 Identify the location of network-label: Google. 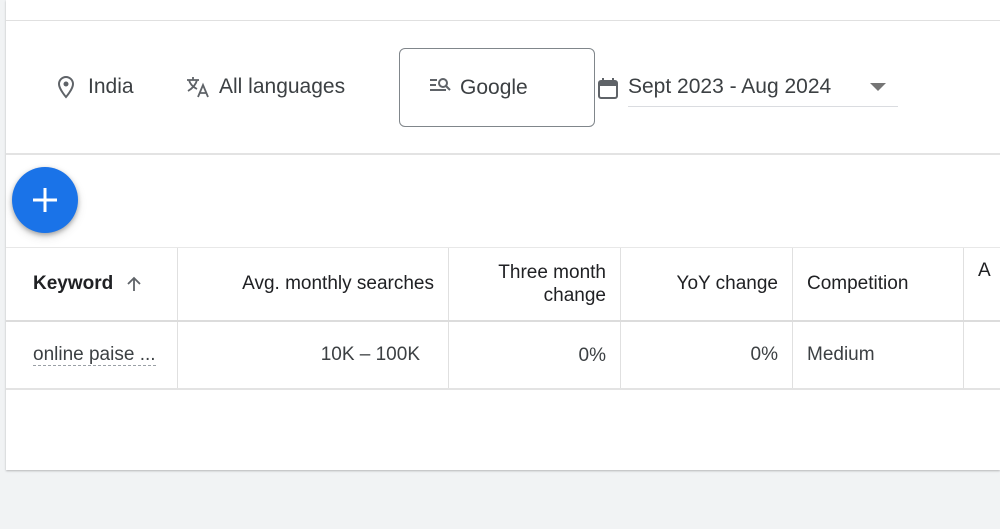
(494, 87).